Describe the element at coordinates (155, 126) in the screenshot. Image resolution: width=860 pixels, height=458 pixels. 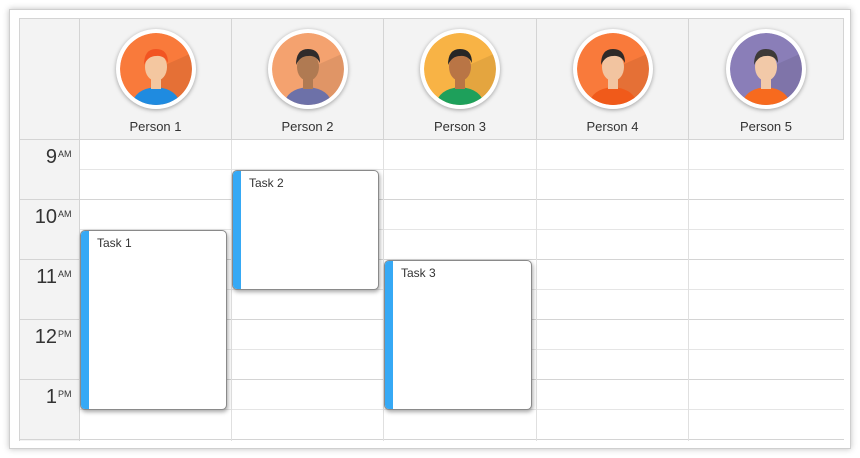
I see `resource-name: Person 1` at that location.